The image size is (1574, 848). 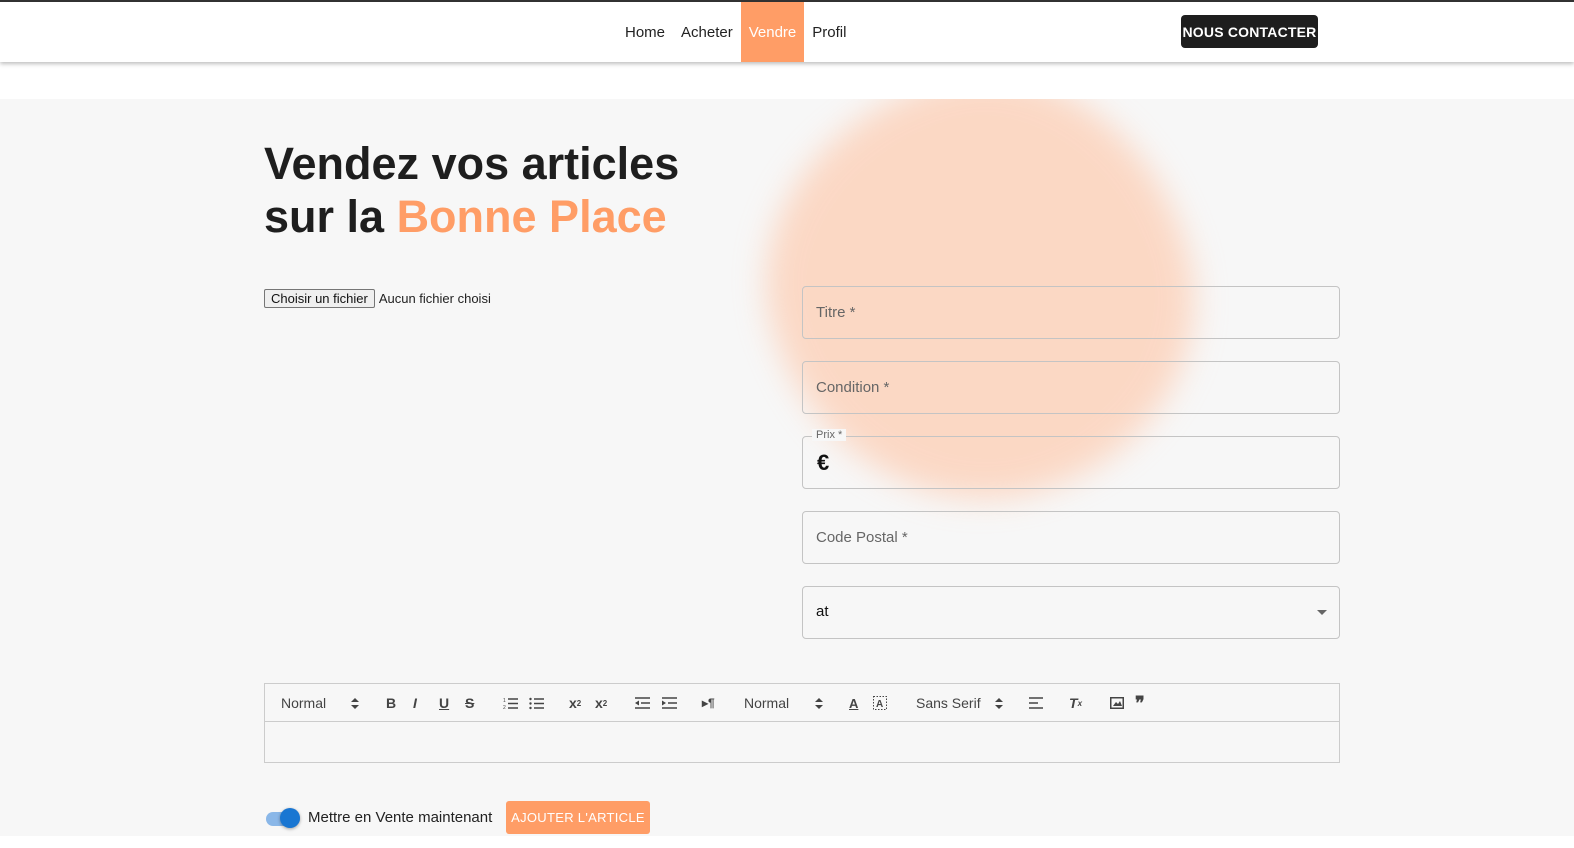 I want to click on font-select-arrows-icon, so click(x=999, y=704).